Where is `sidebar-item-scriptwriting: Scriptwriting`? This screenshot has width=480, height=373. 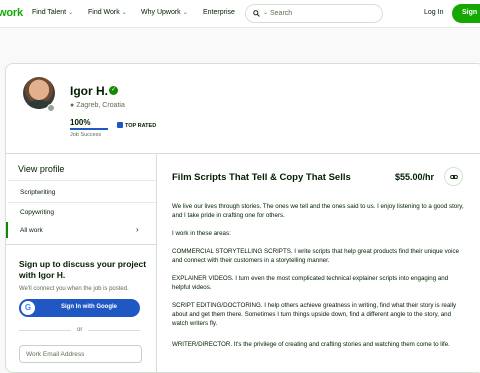
sidebar-item-scriptwriting: Scriptwriting is located at coordinates (37, 192).